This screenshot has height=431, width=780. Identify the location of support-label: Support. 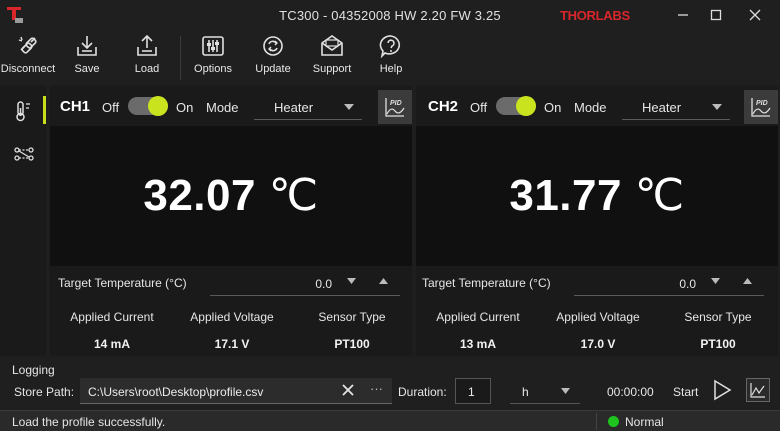
(332, 69).